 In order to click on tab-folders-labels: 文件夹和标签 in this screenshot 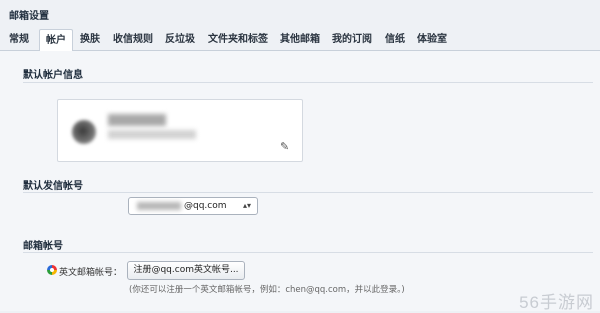, I will do `click(238, 39)`.